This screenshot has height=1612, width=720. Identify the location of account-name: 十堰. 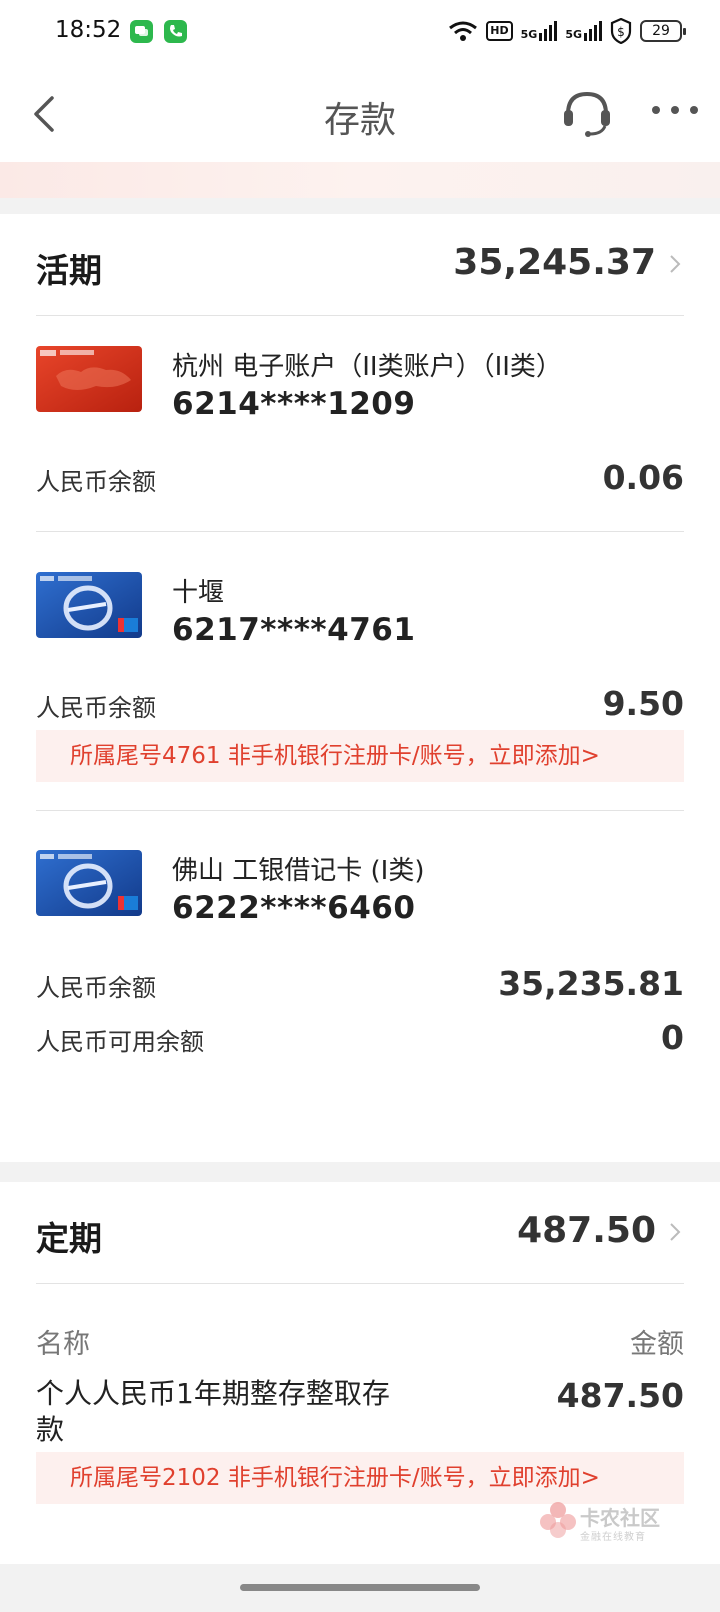
(198, 593).